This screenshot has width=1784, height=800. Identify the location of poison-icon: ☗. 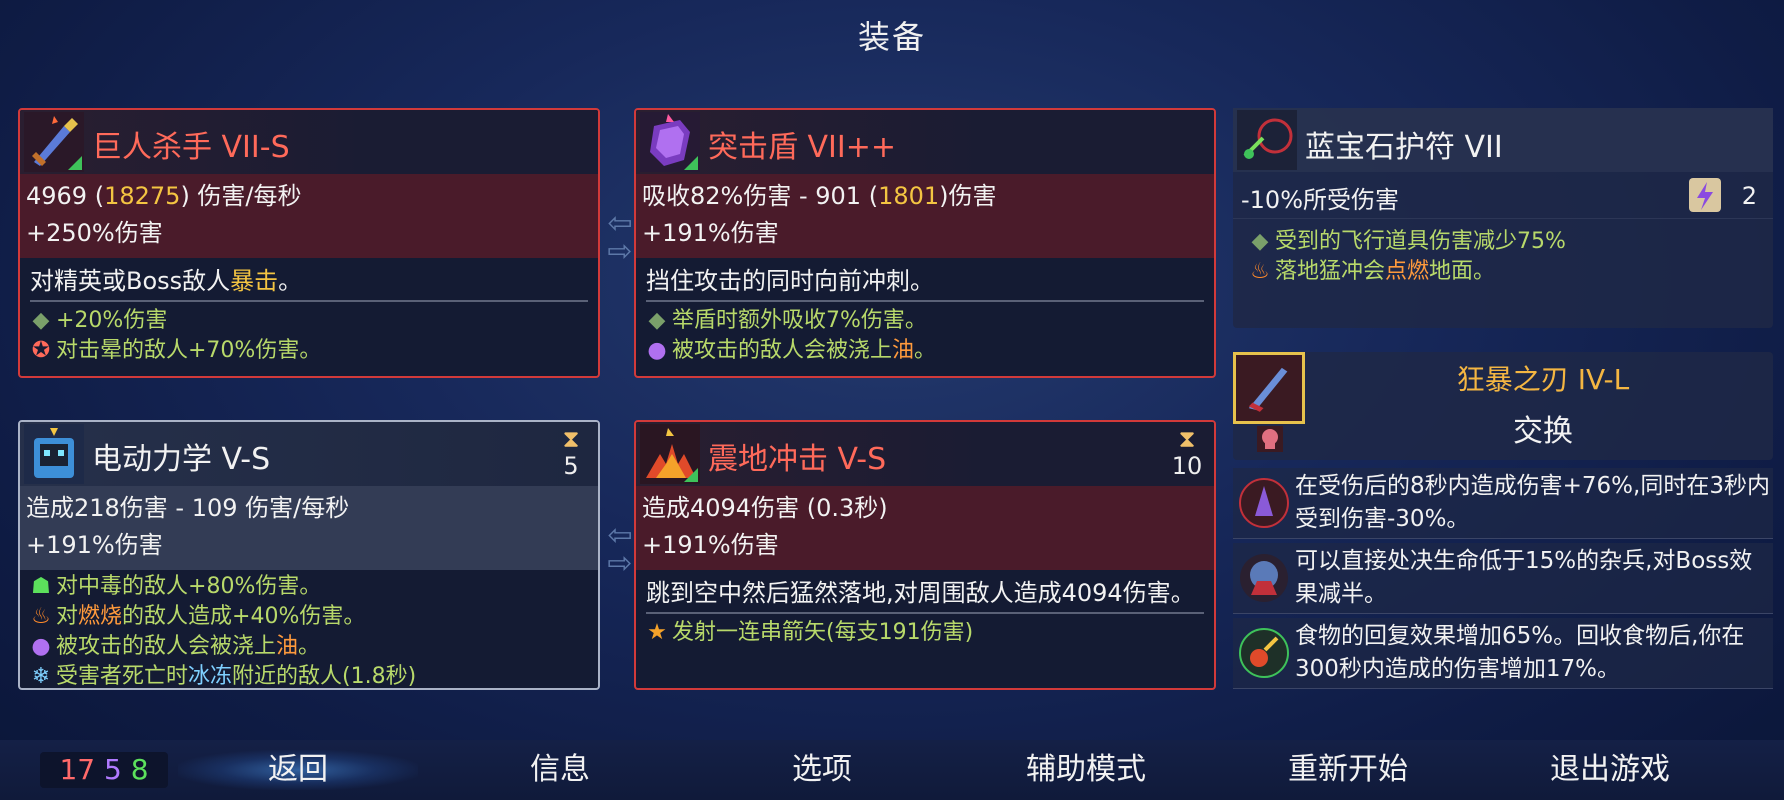
(41, 586).